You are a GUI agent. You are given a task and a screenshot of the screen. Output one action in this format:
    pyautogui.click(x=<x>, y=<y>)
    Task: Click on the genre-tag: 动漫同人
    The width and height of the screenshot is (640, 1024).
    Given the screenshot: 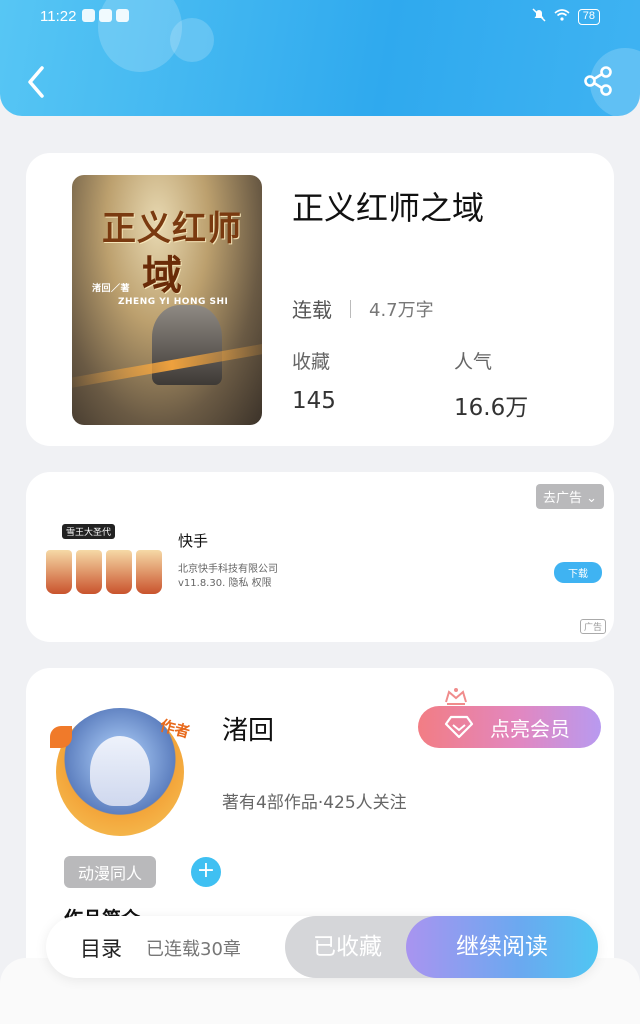 What is the action you would take?
    pyautogui.click(x=110, y=872)
    